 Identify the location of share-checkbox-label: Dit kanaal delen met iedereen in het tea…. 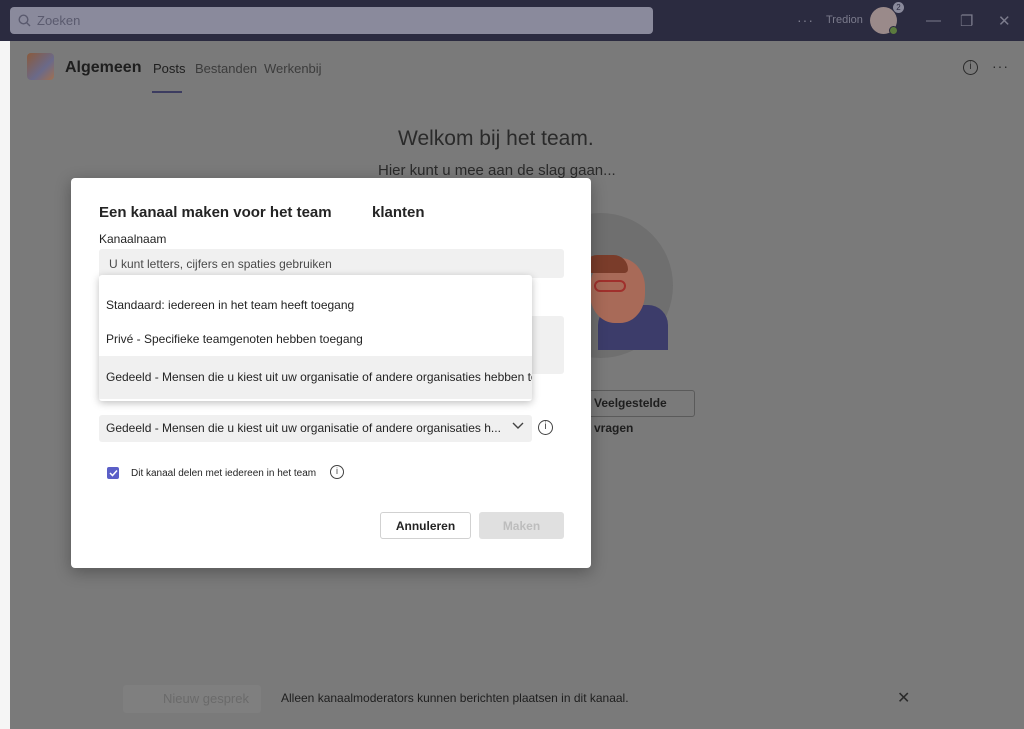
(224, 473).